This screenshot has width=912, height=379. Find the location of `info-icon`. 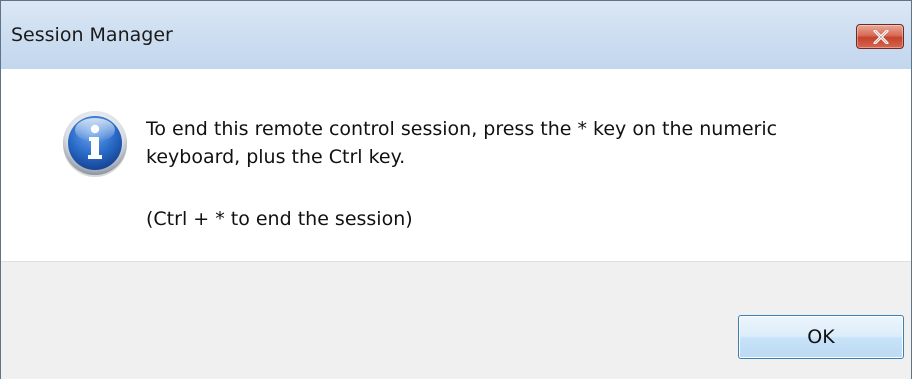

info-icon is located at coordinates (95, 144).